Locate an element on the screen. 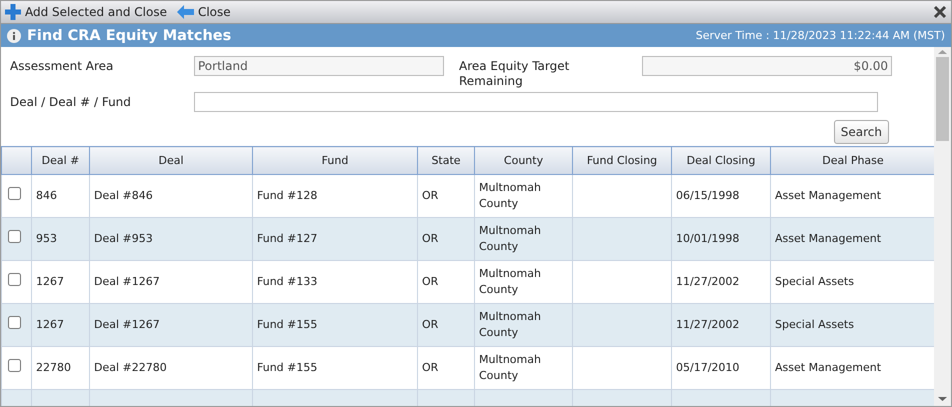  table-cell: 06/15/1998 is located at coordinates (708, 195).